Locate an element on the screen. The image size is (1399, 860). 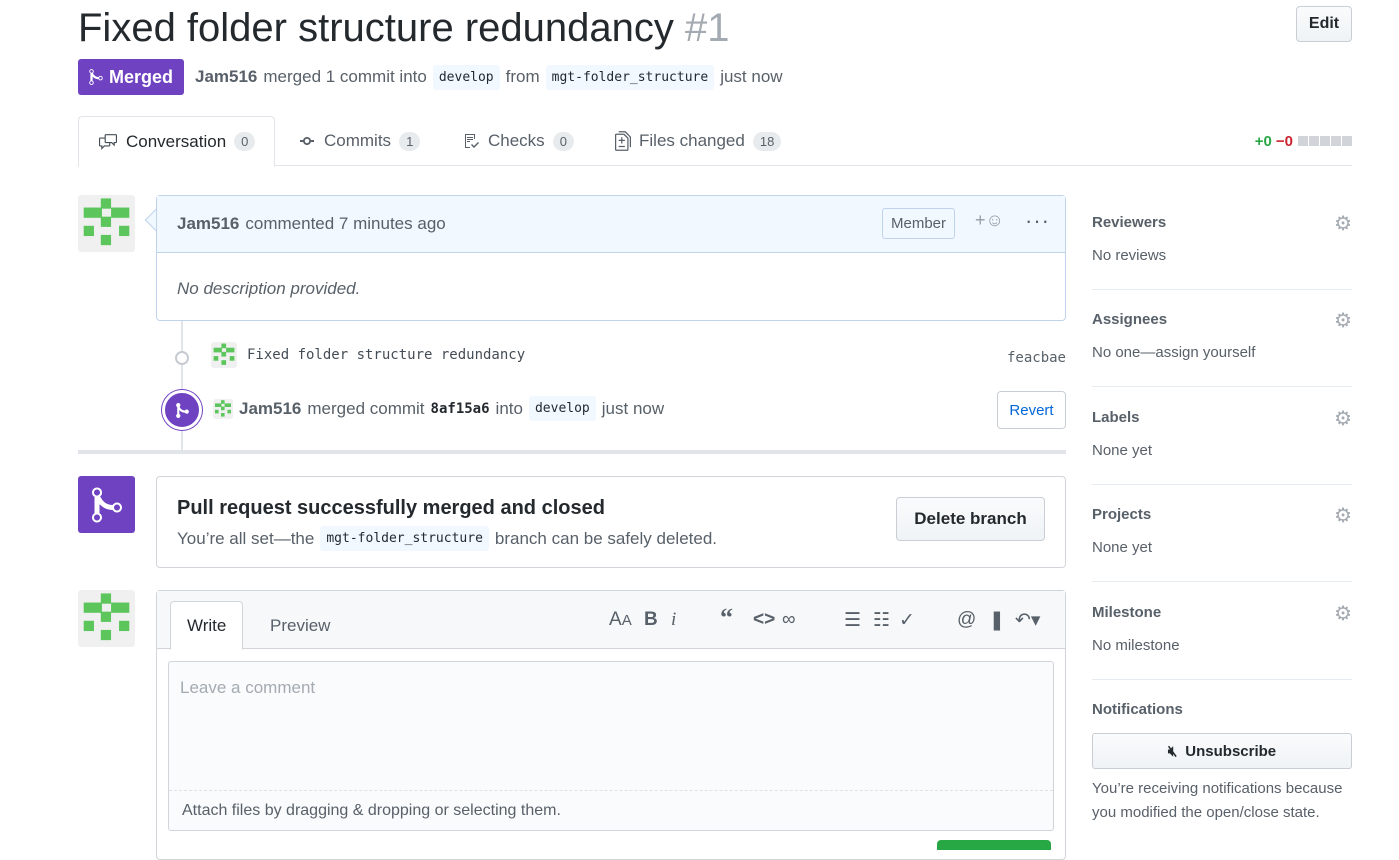
tab-checks: Checks 0 is located at coordinates (518, 141).